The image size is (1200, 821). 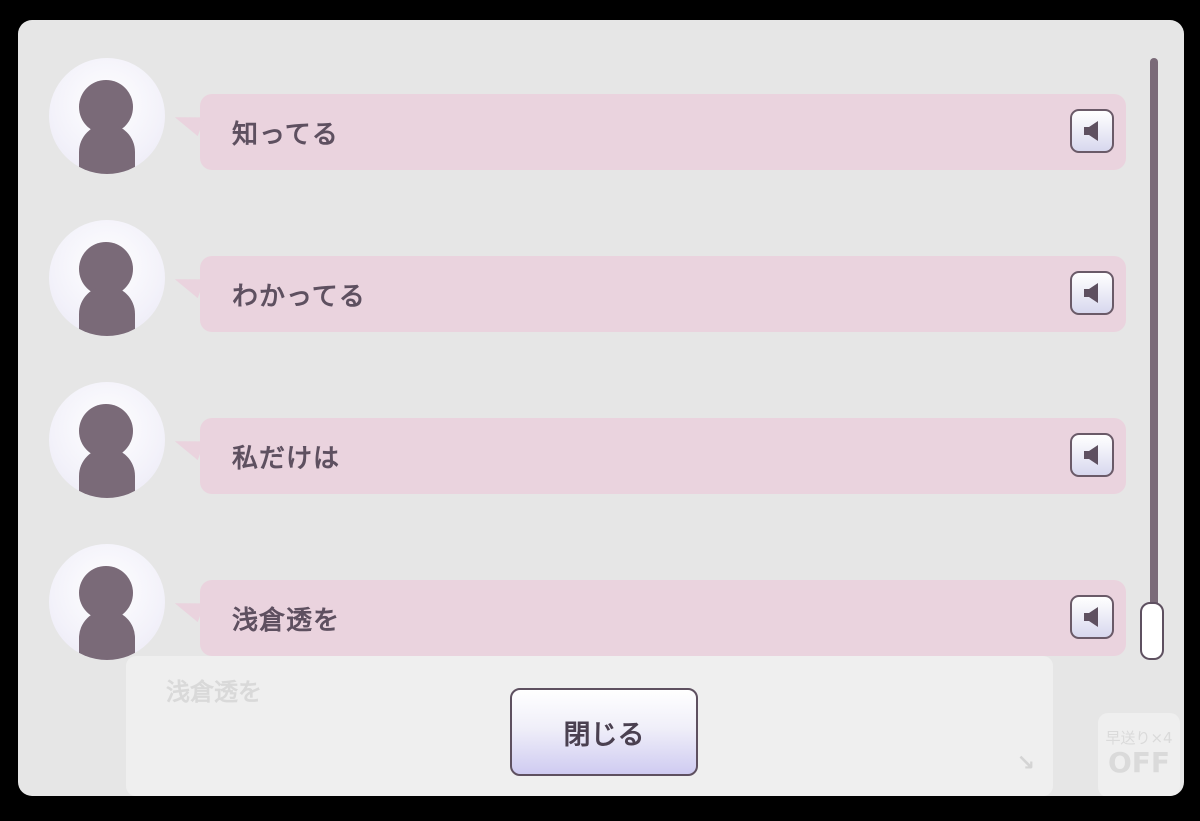 What do you see at coordinates (663, 618) in the screenshot?
I see `speech-bubble: 浅倉透を` at bounding box center [663, 618].